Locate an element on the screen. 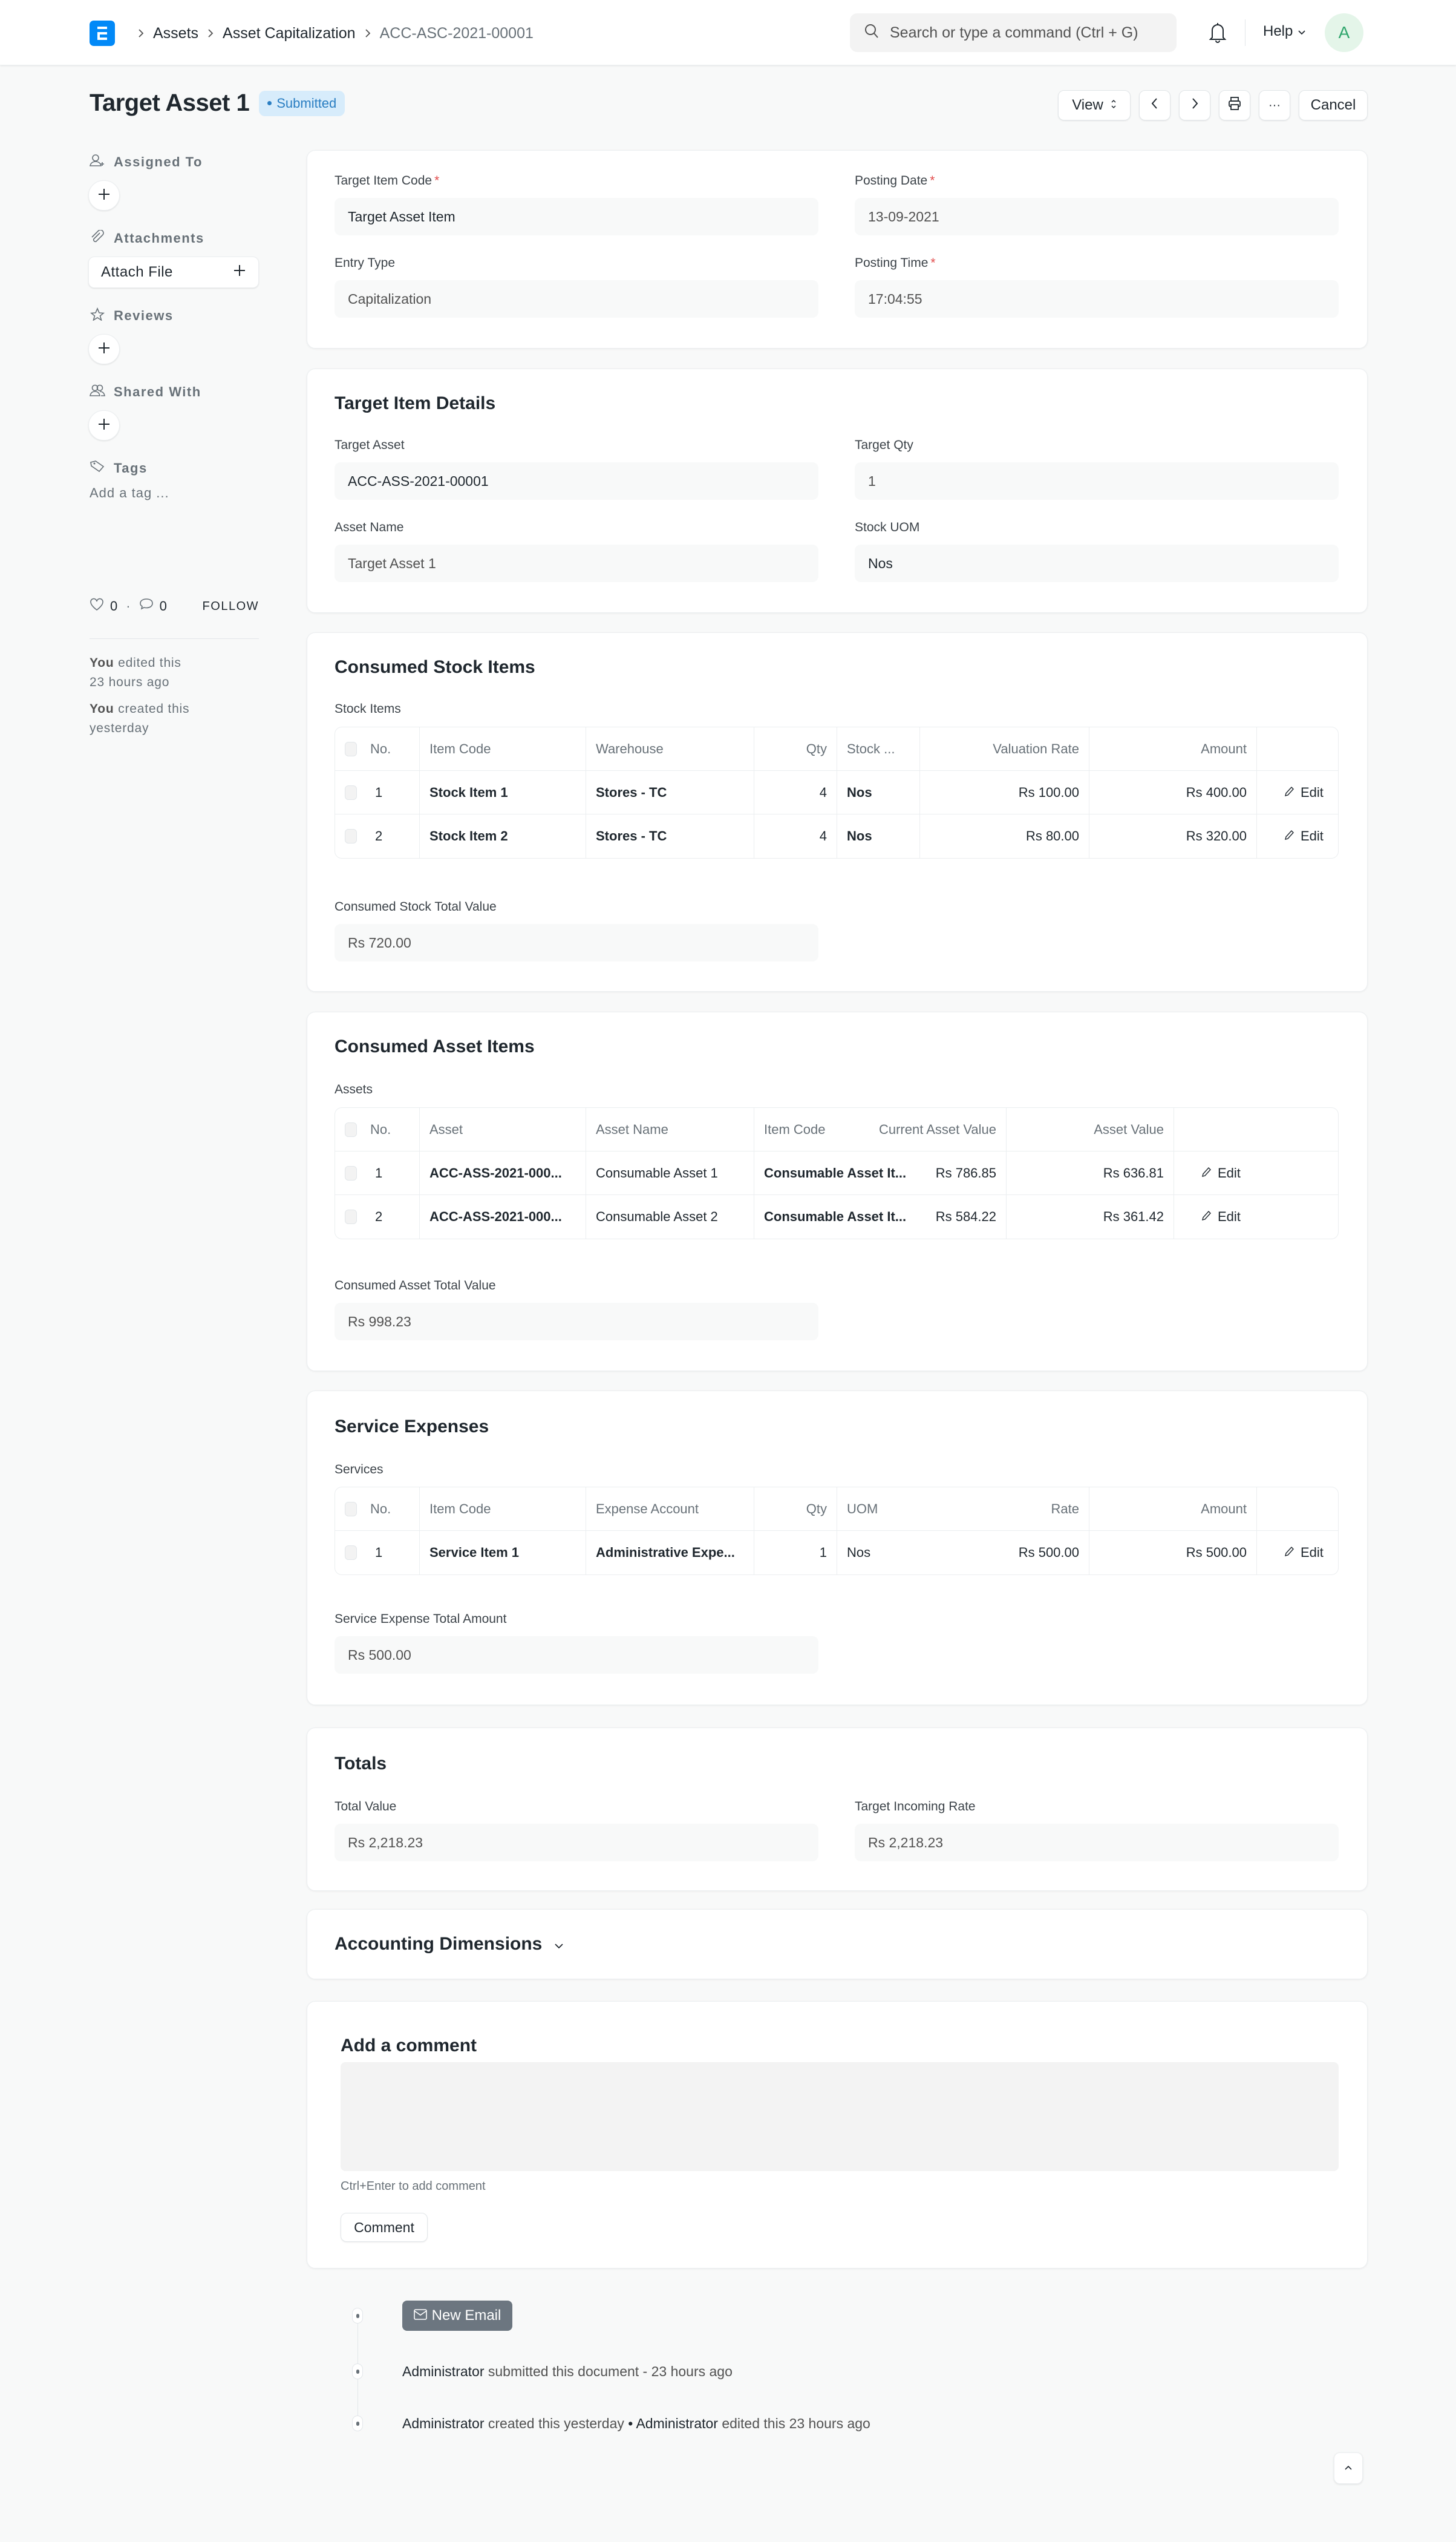 The height and width of the screenshot is (2542, 1456). follow-button: FOLLOW is located at coordinates (231, 607).